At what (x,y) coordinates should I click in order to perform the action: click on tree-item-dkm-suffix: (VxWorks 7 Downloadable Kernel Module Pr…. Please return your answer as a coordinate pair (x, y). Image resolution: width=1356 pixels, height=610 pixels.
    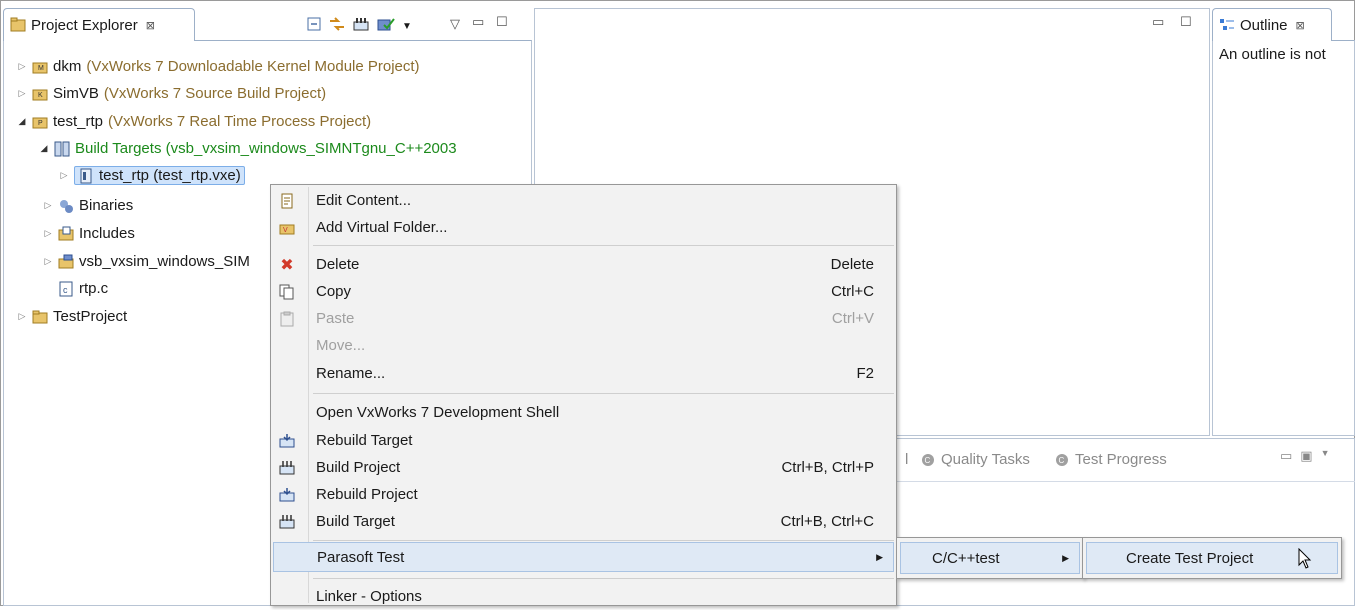
    Looking at the image, I should click on (253, 66).